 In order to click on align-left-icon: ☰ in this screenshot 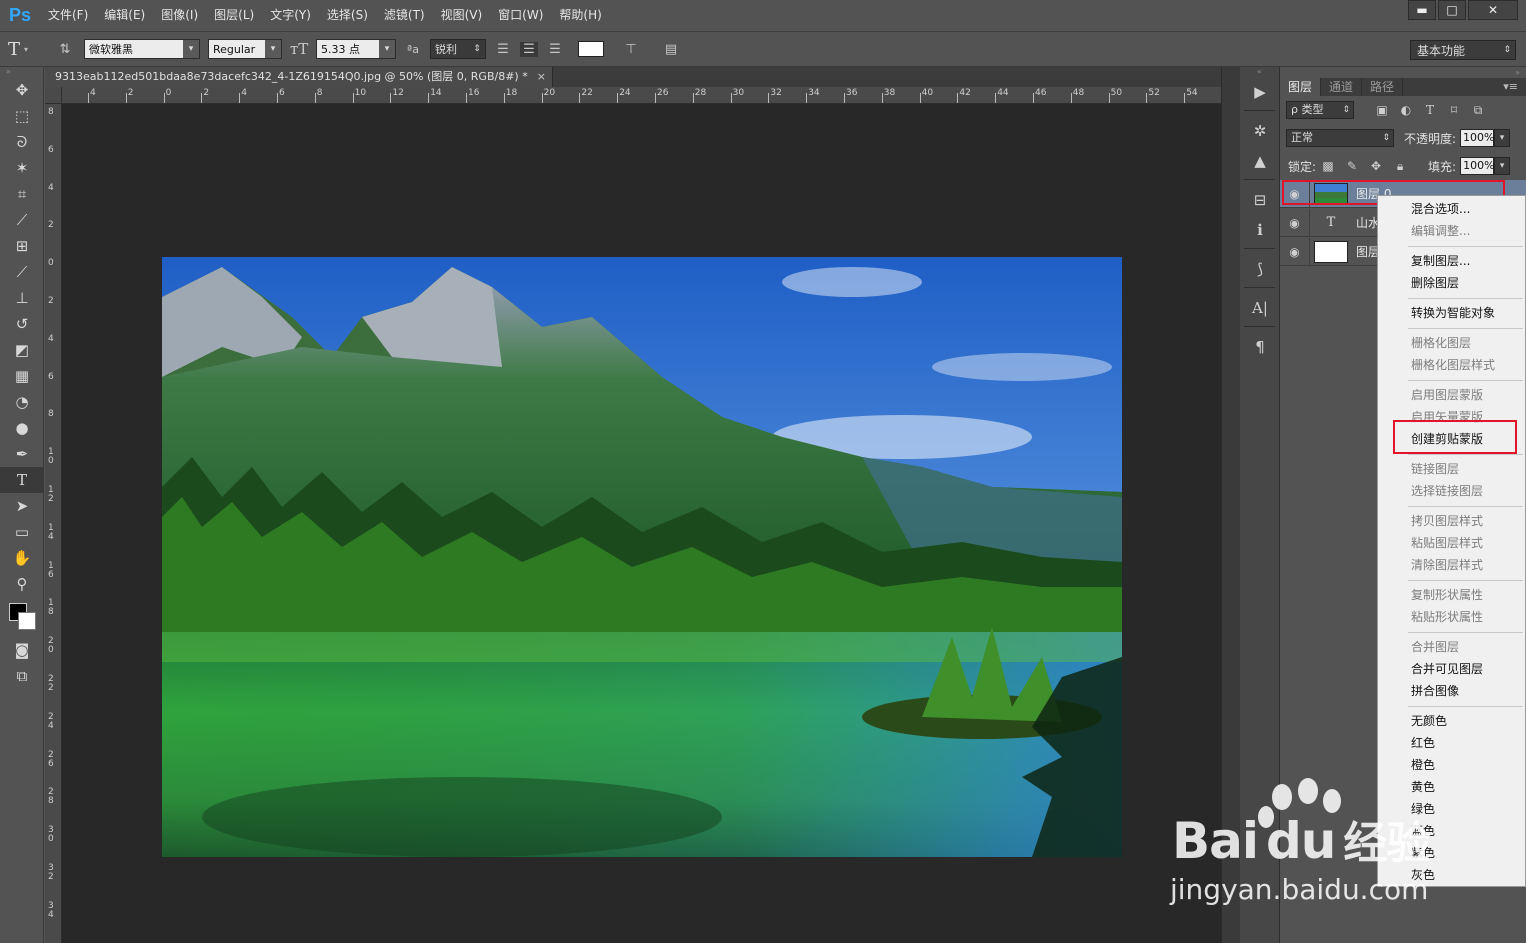, I will do `click(503, 49)`.